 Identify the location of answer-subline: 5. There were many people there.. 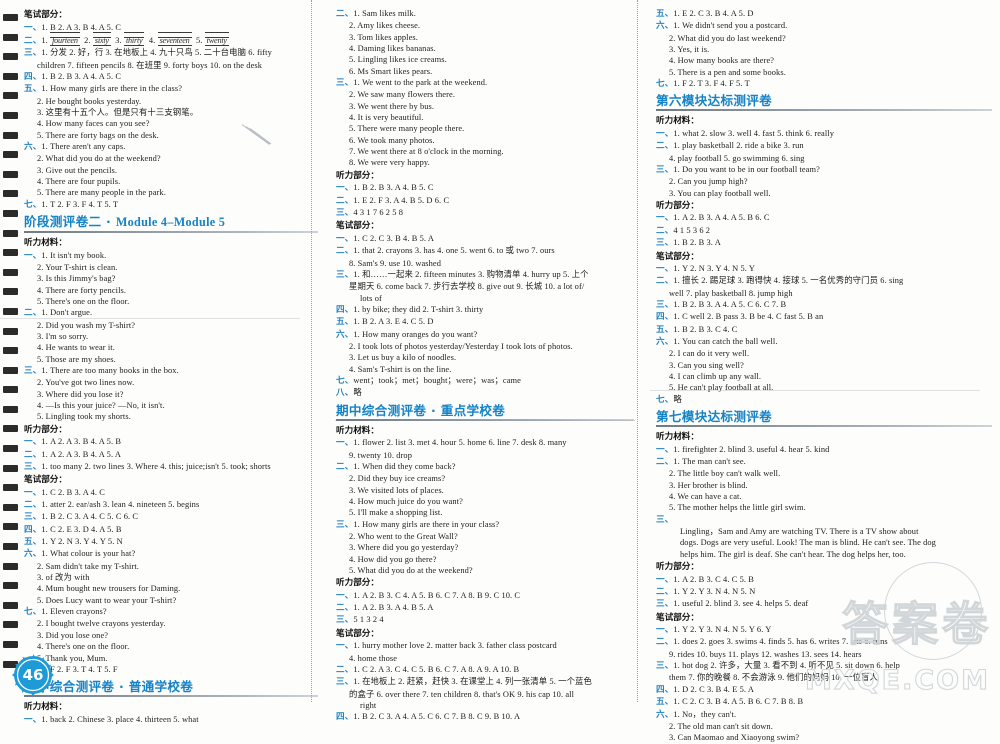
(485, 128).